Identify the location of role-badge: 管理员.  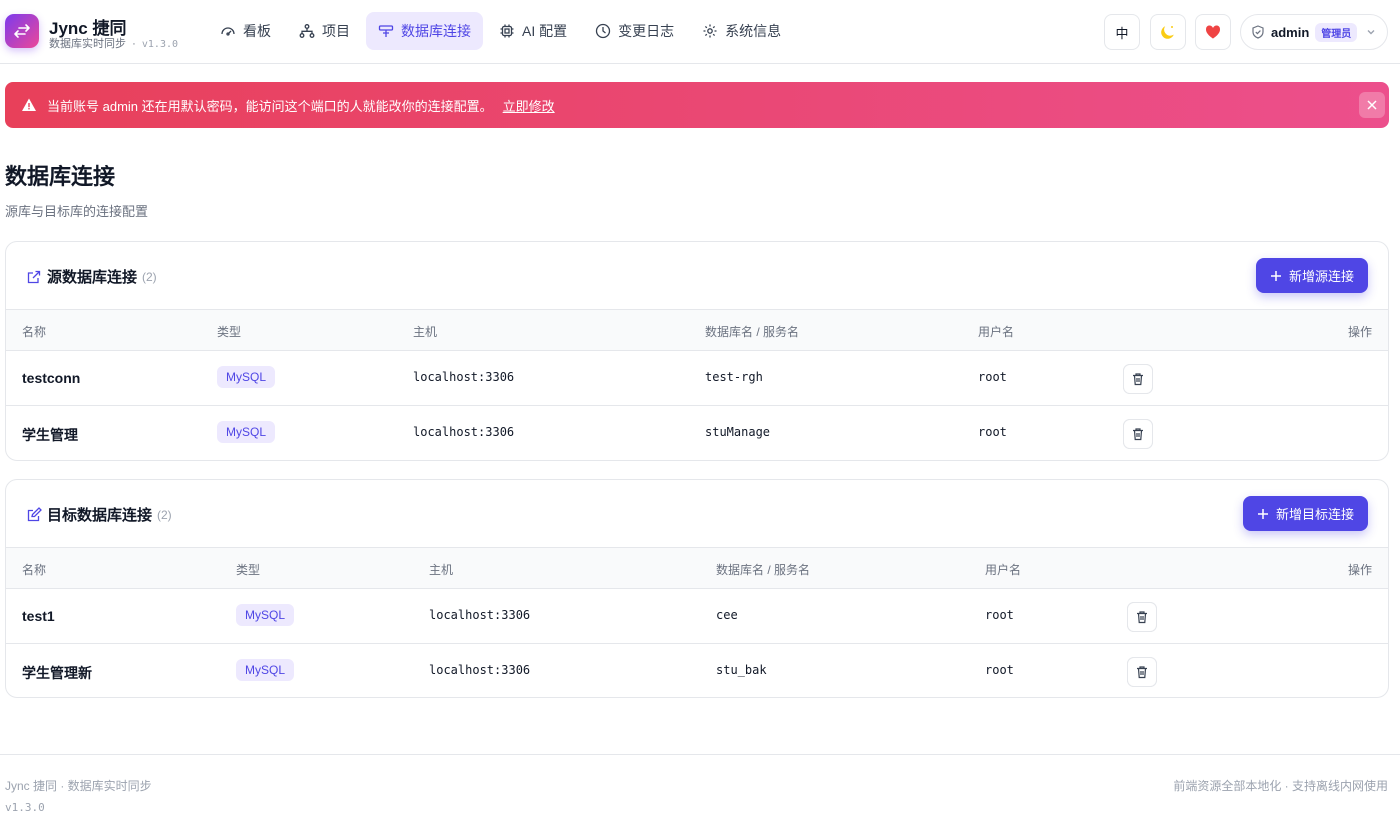
(1336, 32).